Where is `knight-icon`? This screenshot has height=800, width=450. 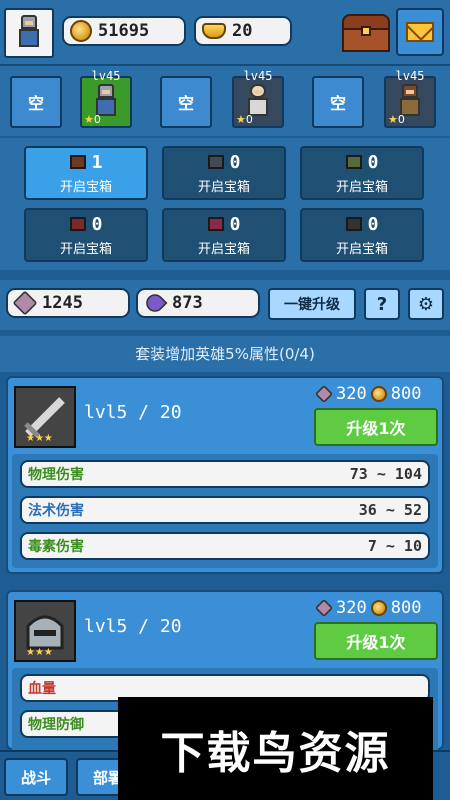
knight-icon is located at coordinates (29, 33).